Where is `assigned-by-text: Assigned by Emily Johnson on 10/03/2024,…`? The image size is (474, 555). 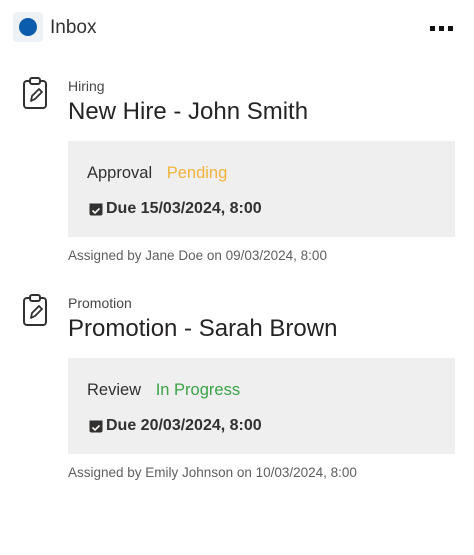
assigned-by-text: Assigned by Emily Johnson on 10/03/2024,… is located at coordinates (212, 472).